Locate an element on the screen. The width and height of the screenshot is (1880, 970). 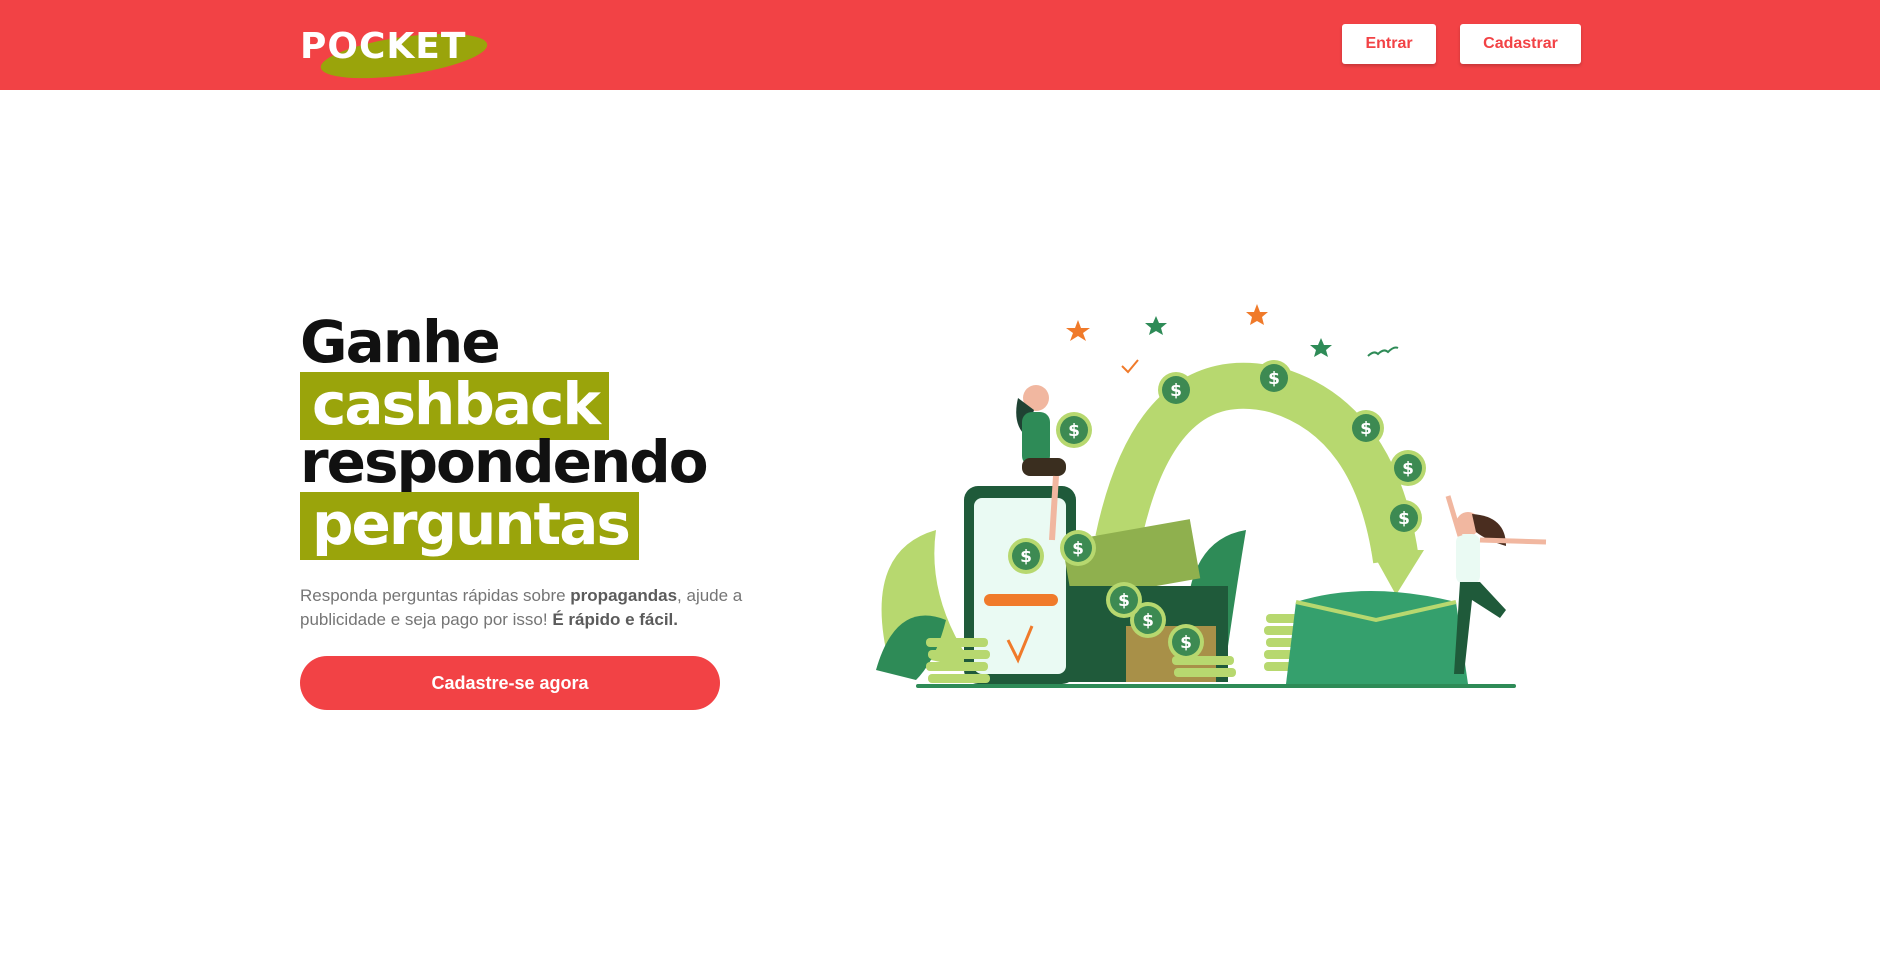
woman-leg is located at coordinates (1054, 508).